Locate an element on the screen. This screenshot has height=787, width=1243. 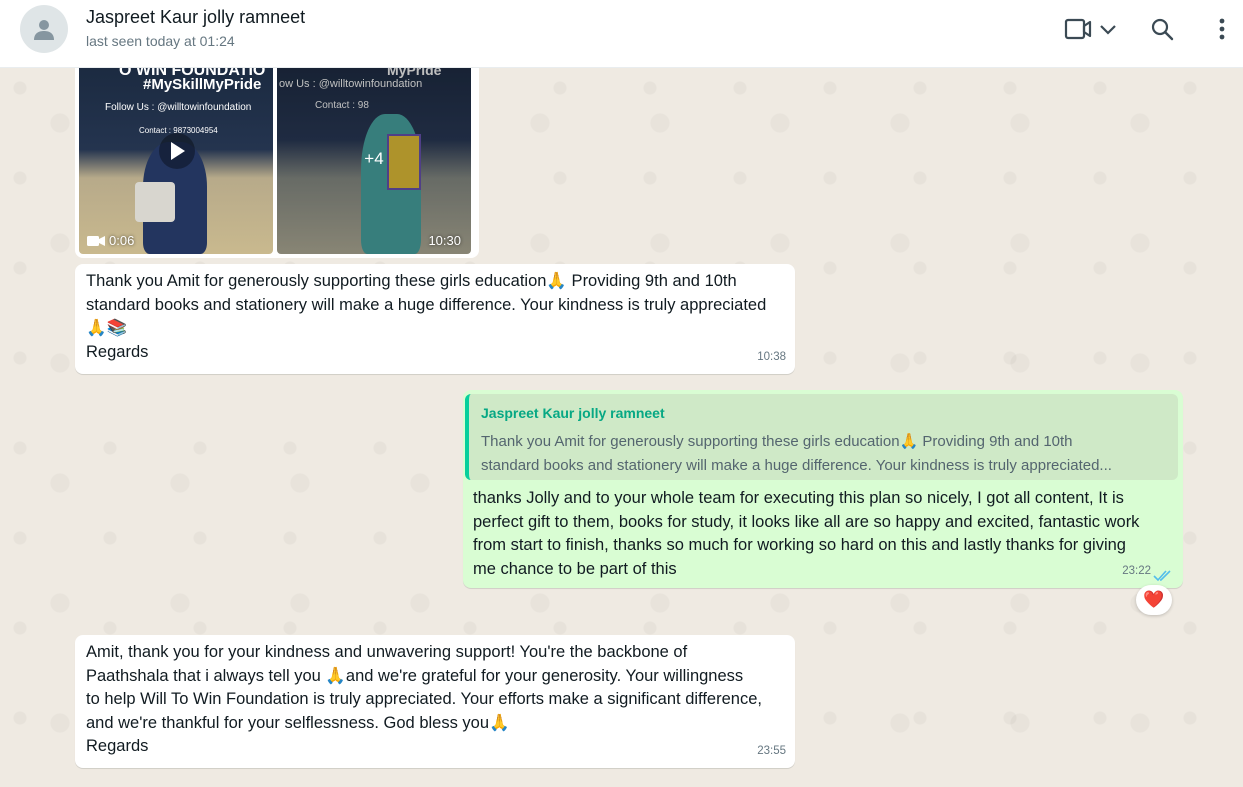
video-duration: 0:06 is located at coordinates (110, 240).